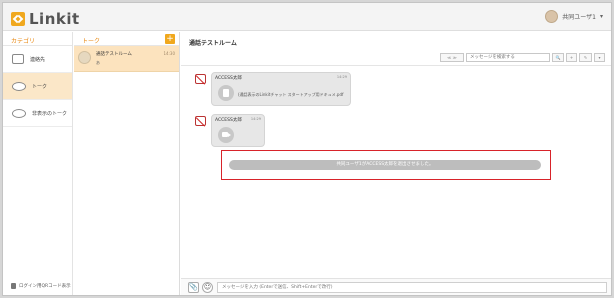 The height and width of the screenshot is (298, 614). I want to click on sidebar-item-talk: トーク, so click(37, 86).